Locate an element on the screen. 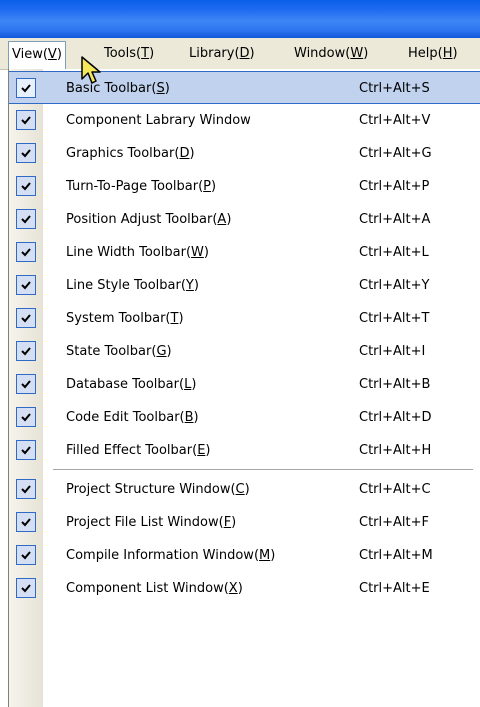 The width and height of the screenshot is (480, 707). menu-item-label: Compile Information Window(M) is located at coordinates (171, 555).